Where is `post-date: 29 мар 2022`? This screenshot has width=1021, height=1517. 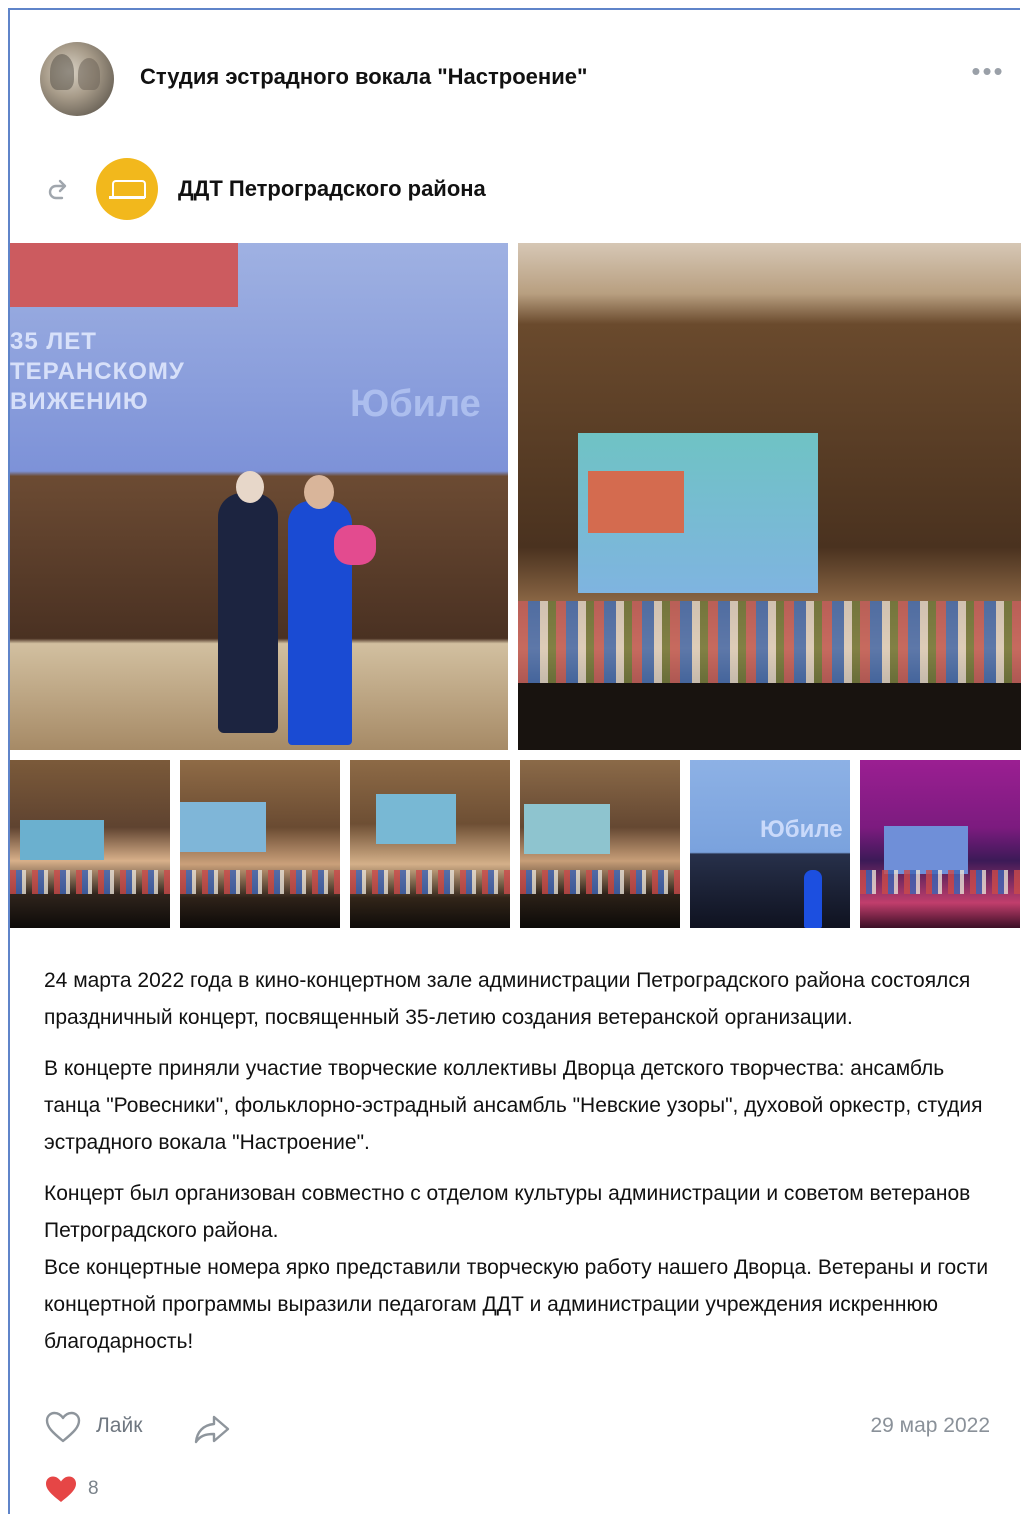 post-date: 29 мар 2022 is located at coordinates (930, 1426).